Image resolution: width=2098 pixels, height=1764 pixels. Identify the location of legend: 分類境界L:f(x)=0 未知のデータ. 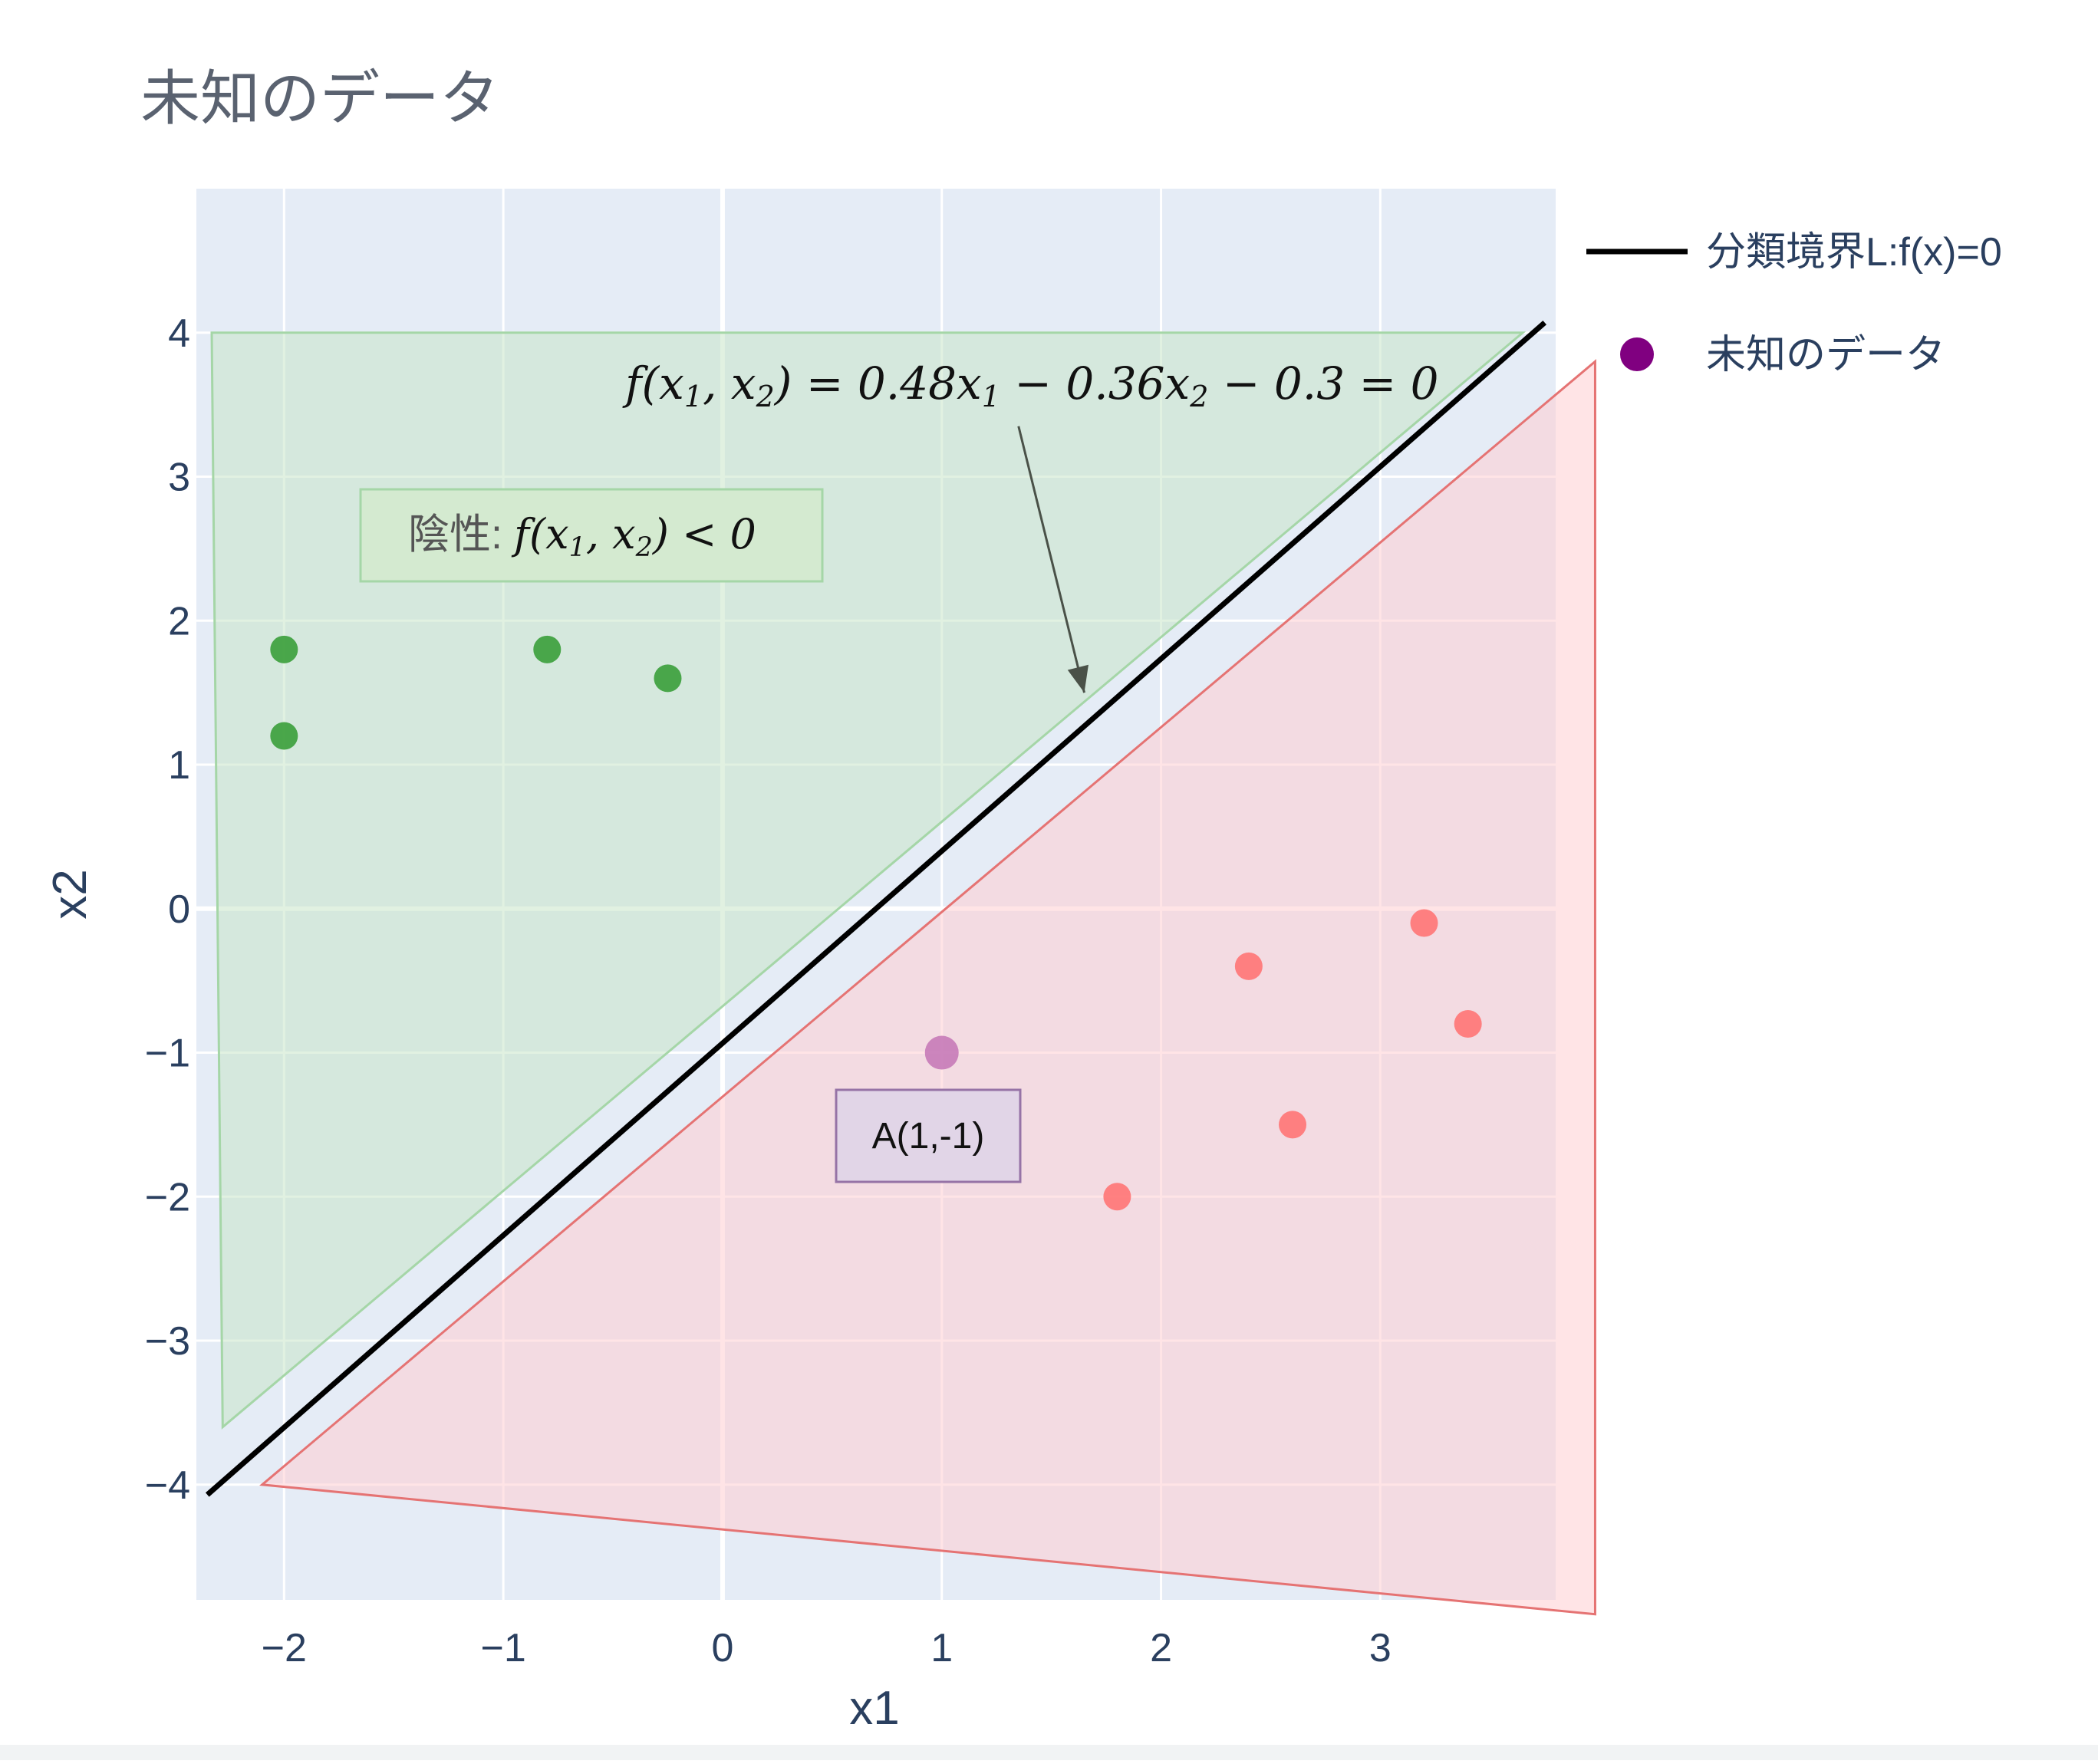
(1794, 303).